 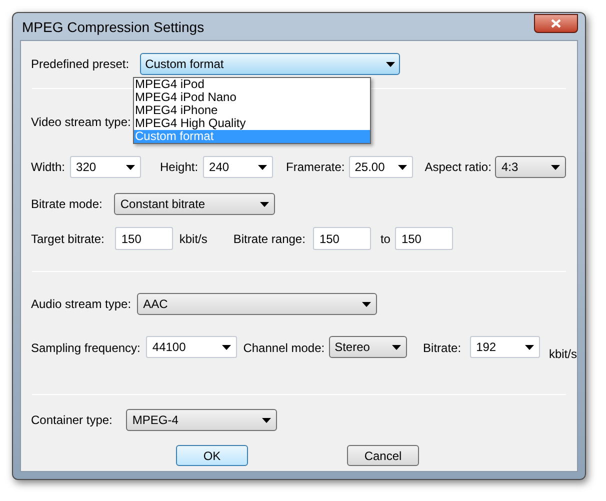 What do you see at coordinates (458, 167) in the screenshot?
I see `field-label: Aspect ratio:` at bounding box center [458, 167].